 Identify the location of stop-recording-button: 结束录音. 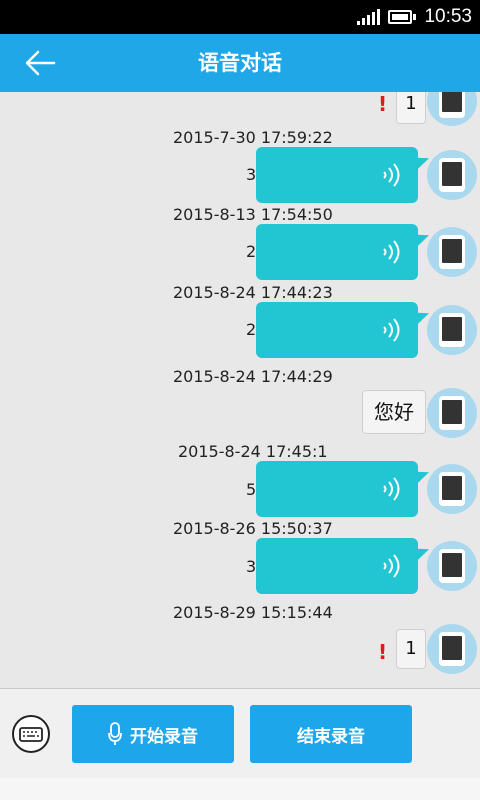
(331, 734).